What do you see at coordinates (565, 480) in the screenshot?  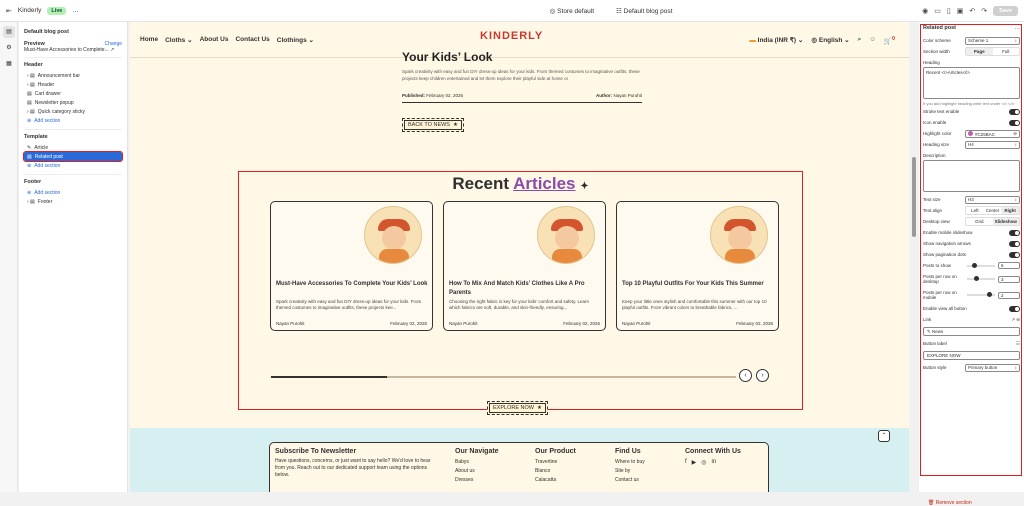 I see `footer-link: Calacatta` at bounding box center [565, 480].